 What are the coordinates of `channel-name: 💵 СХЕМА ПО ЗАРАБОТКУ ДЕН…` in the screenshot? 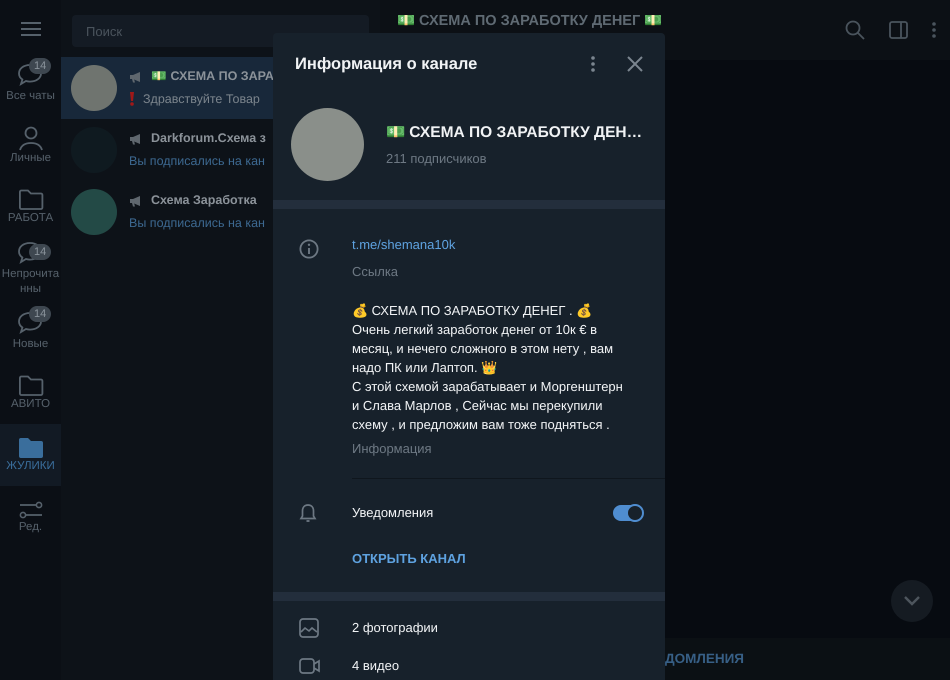 It's located at (514, 132).